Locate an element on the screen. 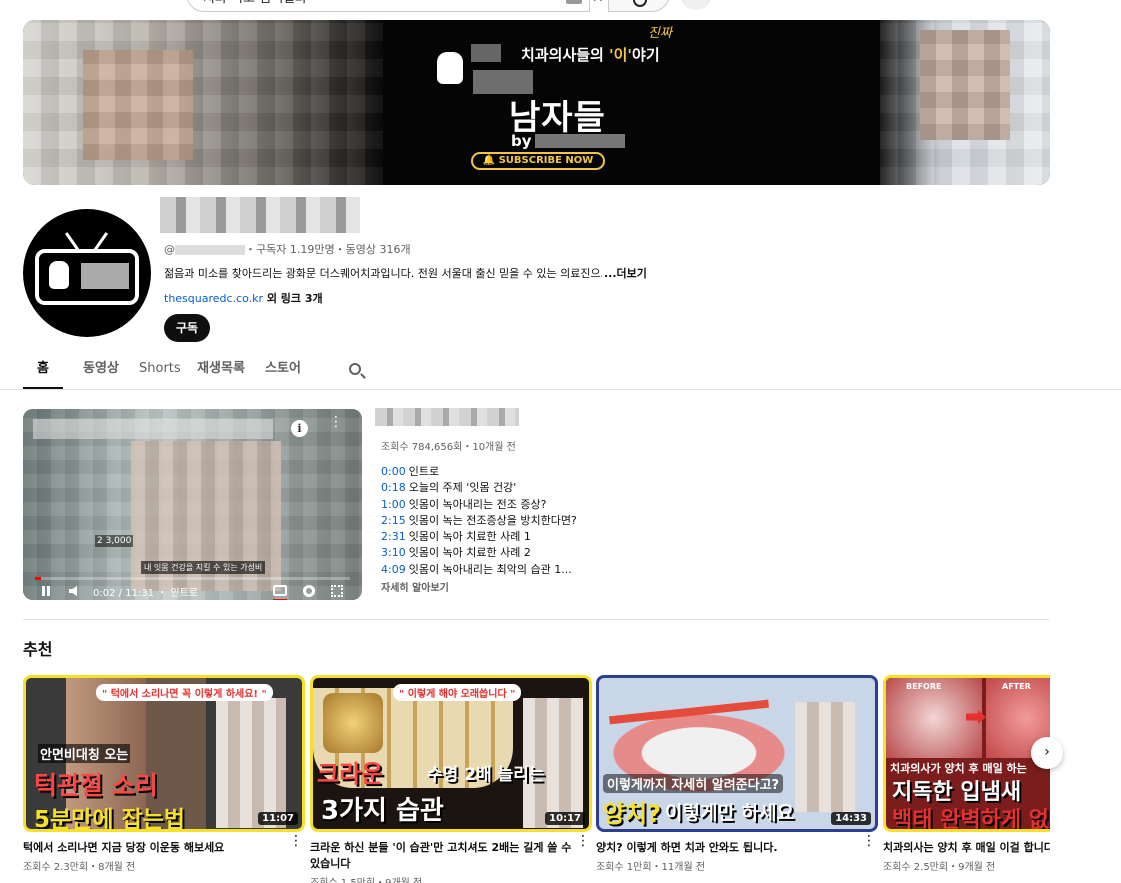 The image size is (1121, 883). search-input: 치과 미소 검색결과 is located at coordinates (388, 6).